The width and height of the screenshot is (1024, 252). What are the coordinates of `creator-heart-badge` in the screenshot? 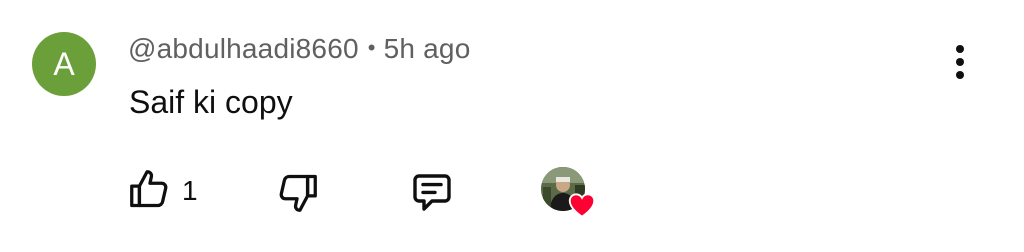 It's located at (571, 196).